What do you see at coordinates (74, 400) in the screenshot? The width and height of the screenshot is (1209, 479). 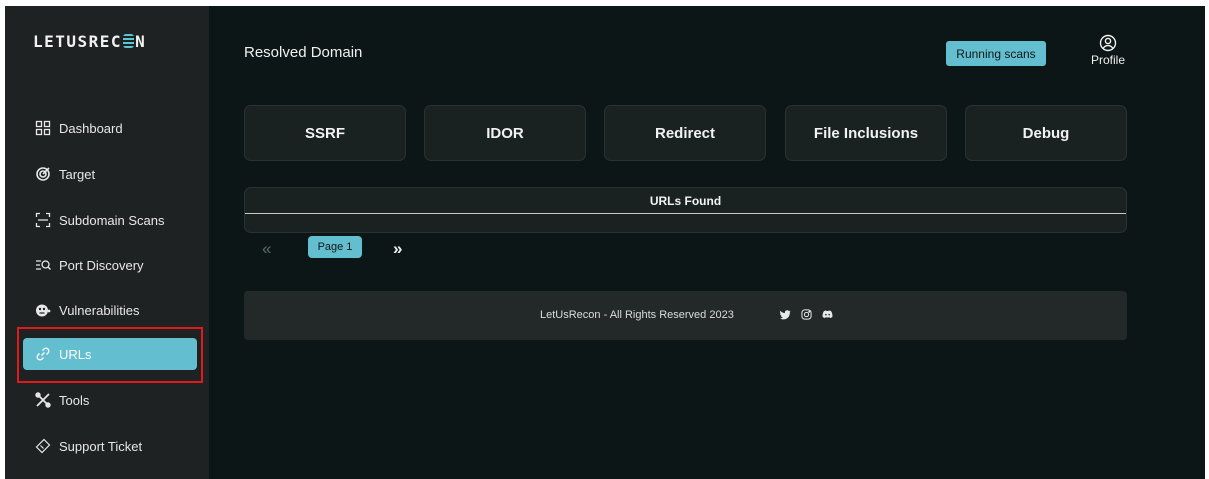 I see `sidebar-item-label: Tools` at bounding box center [74, 400].